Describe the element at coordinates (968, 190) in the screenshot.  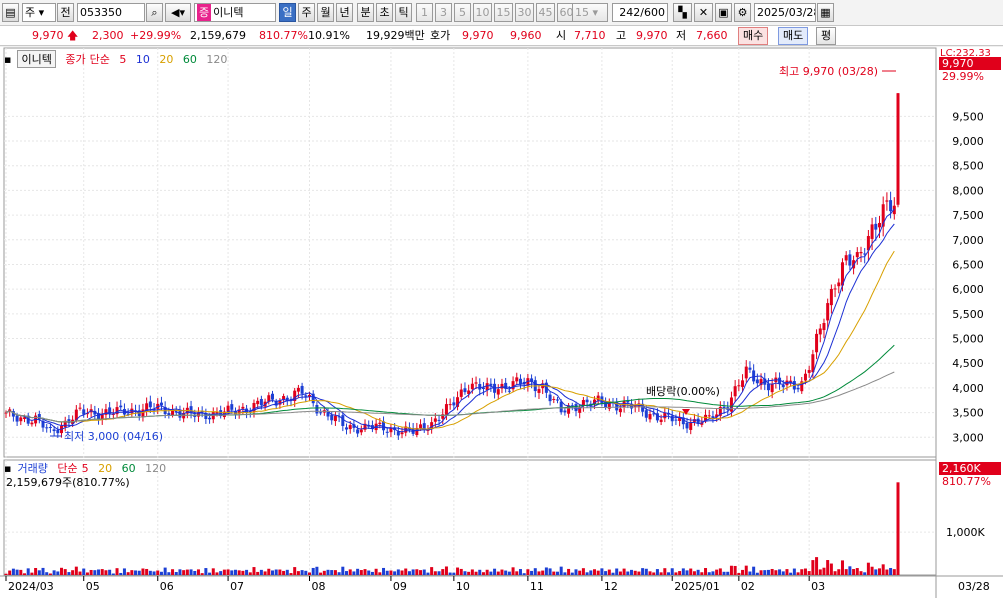
I see `y-tick-label: 8,000` at that location.